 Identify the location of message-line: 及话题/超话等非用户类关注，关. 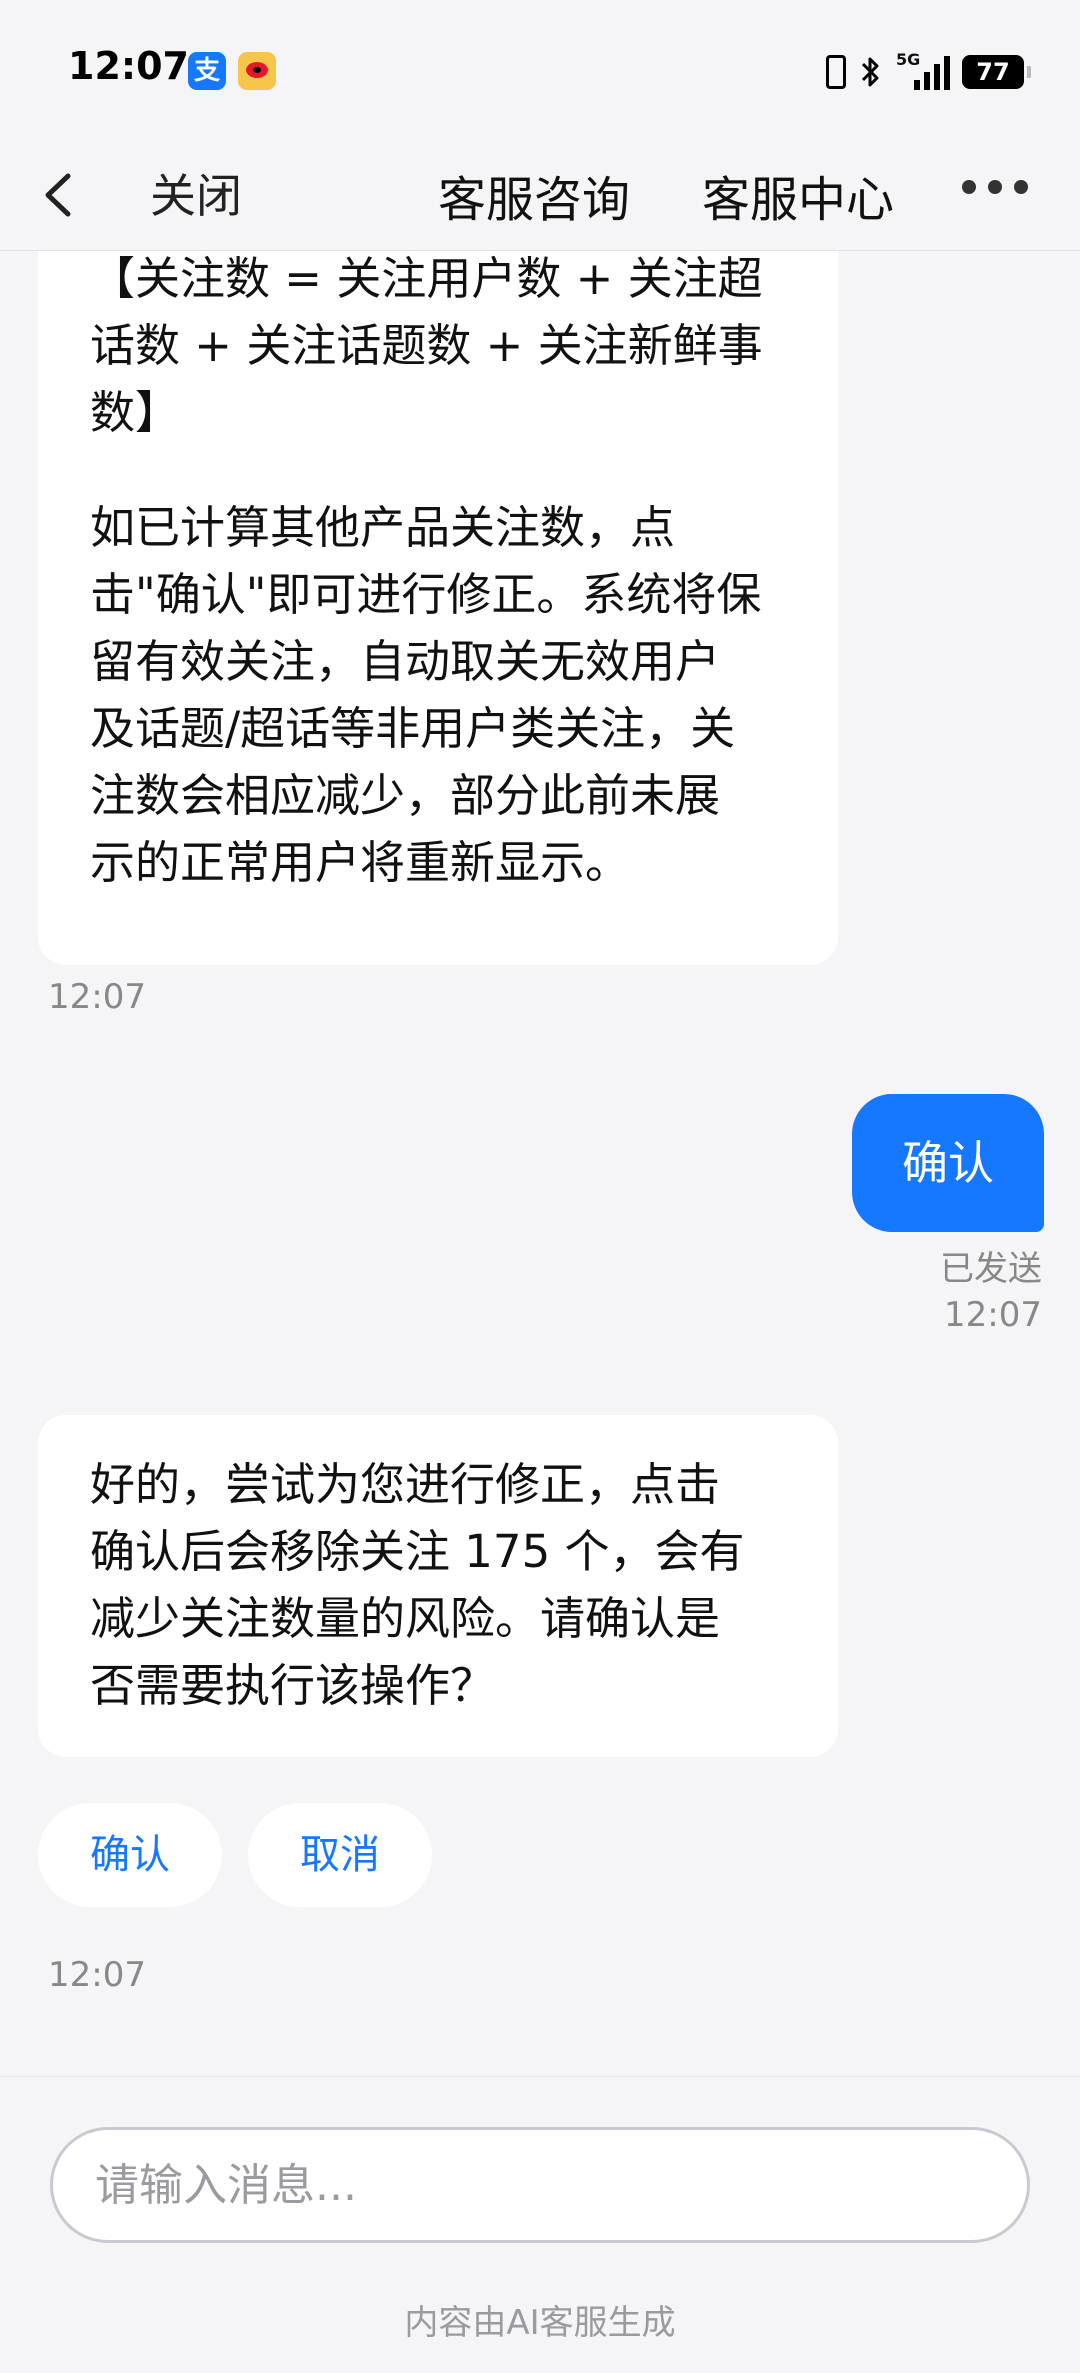
(413, 728).